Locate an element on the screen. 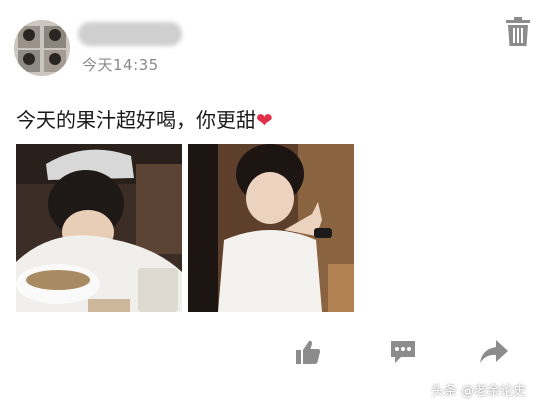 The image size is (539, 407). share-icon is located at coordinates (494, 351).